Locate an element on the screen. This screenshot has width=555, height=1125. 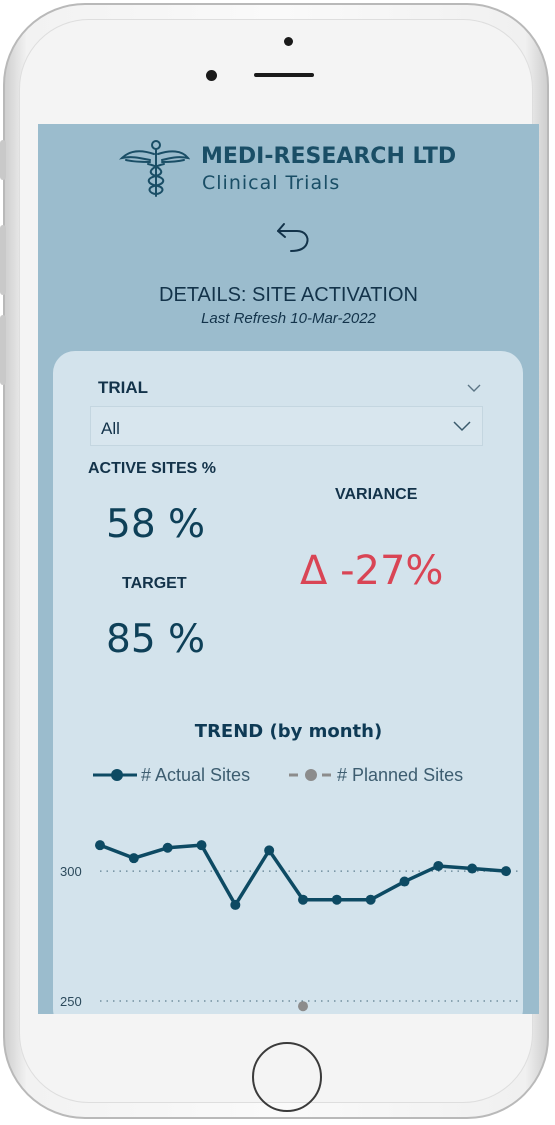
active-sites-value: 58 % is located at coordinates (156, 524).